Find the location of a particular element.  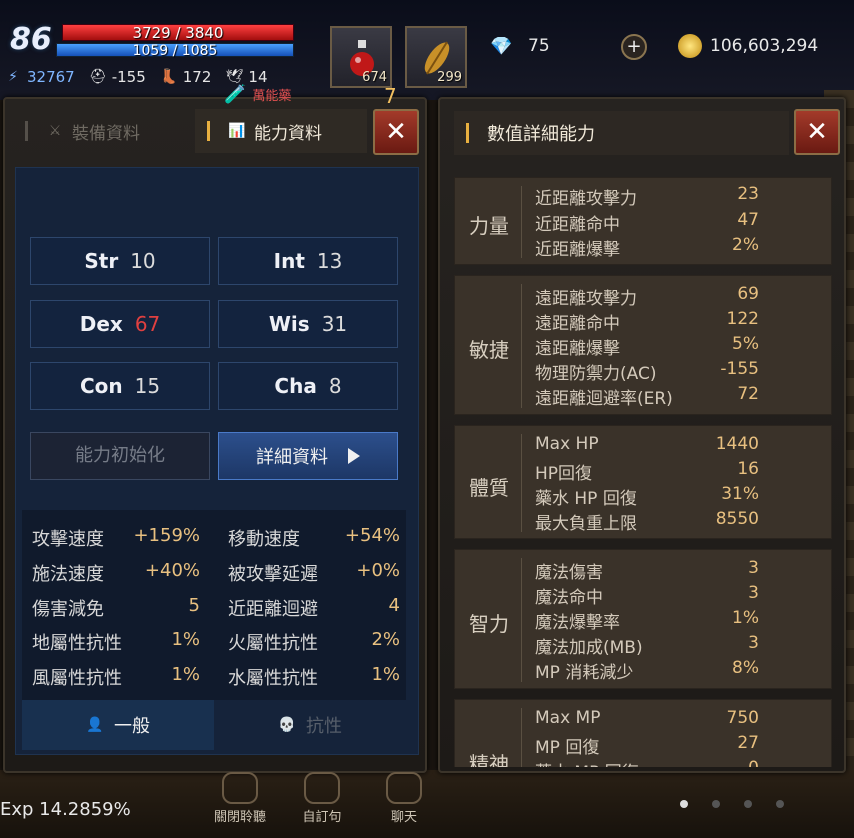

wing-icon: 🕊 is located at coordinates (234, 77).